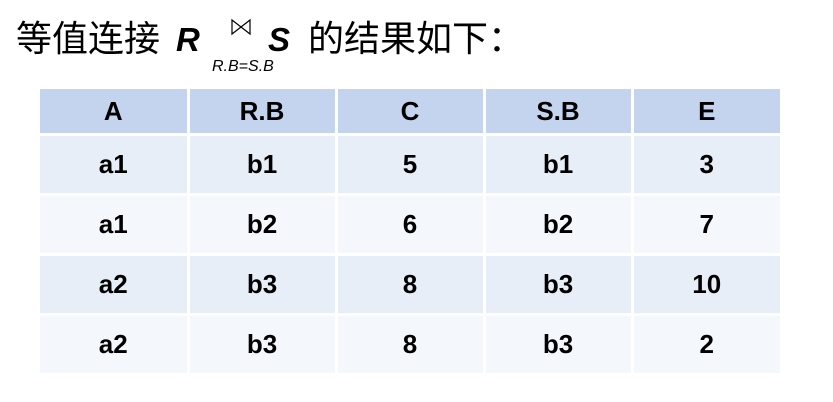 The height and width of the screenshot is (402, 833). I want to click on heading-prefix: 等值连接, so click(88, 39).